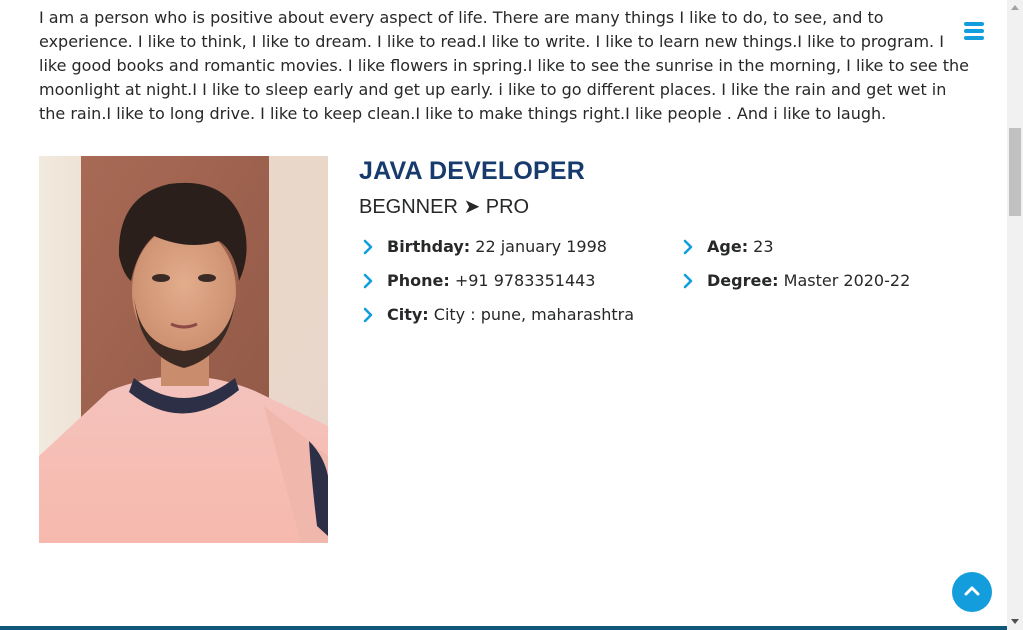 This screenshot has height=630, width=1023. I want to click on detail-phone-label: Phone:, so click(418, 280).